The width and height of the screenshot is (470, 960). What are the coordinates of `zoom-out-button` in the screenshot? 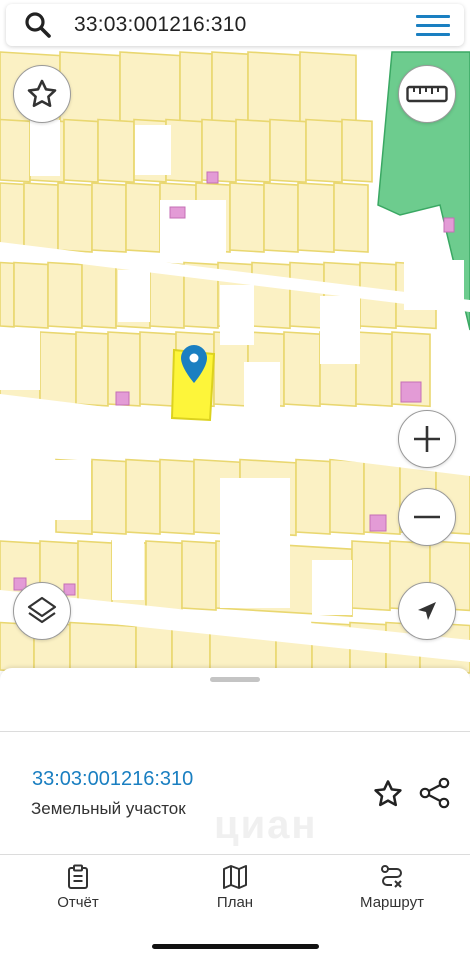 It's located at (427, 517).